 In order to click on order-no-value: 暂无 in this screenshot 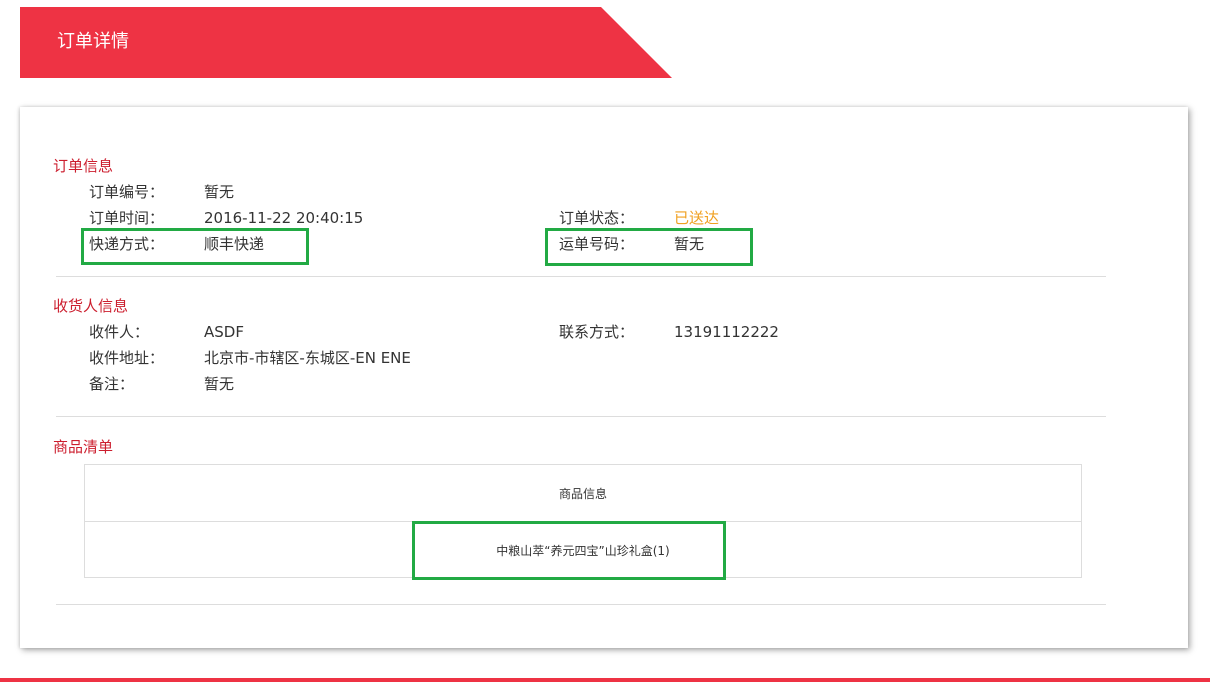, I will do `click(219, 192)`.